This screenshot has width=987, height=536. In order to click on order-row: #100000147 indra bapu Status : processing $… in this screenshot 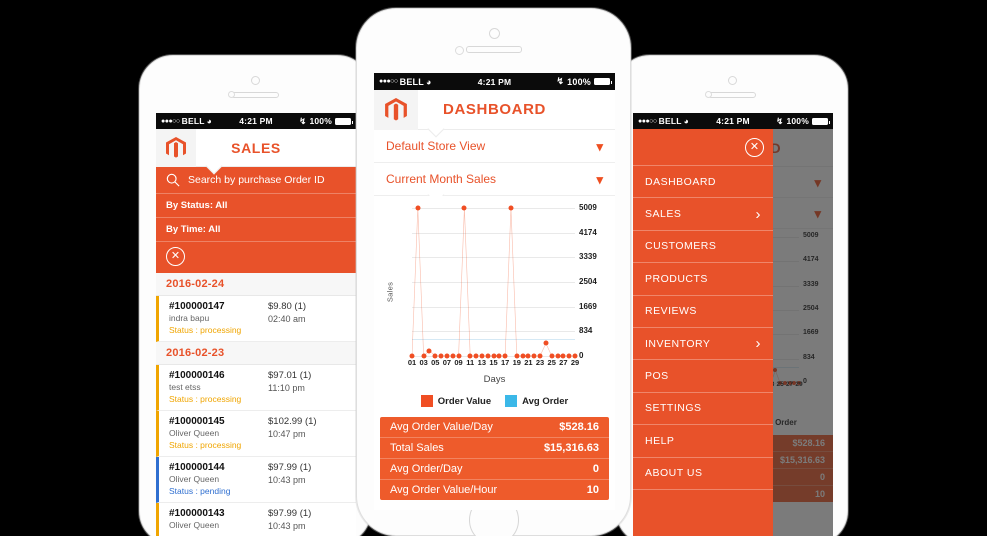, I will do `click(256, 319)`.